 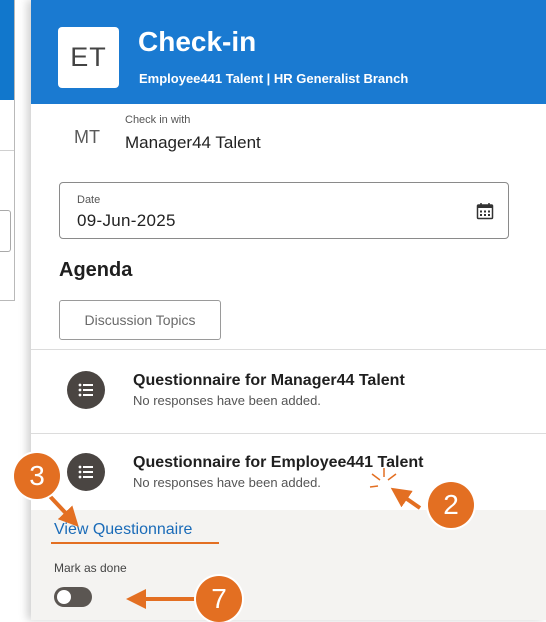 What do you see at coordinates (64, 597) in the screenshot?
I see `toggle-knob` at bounding box center [64, 597].